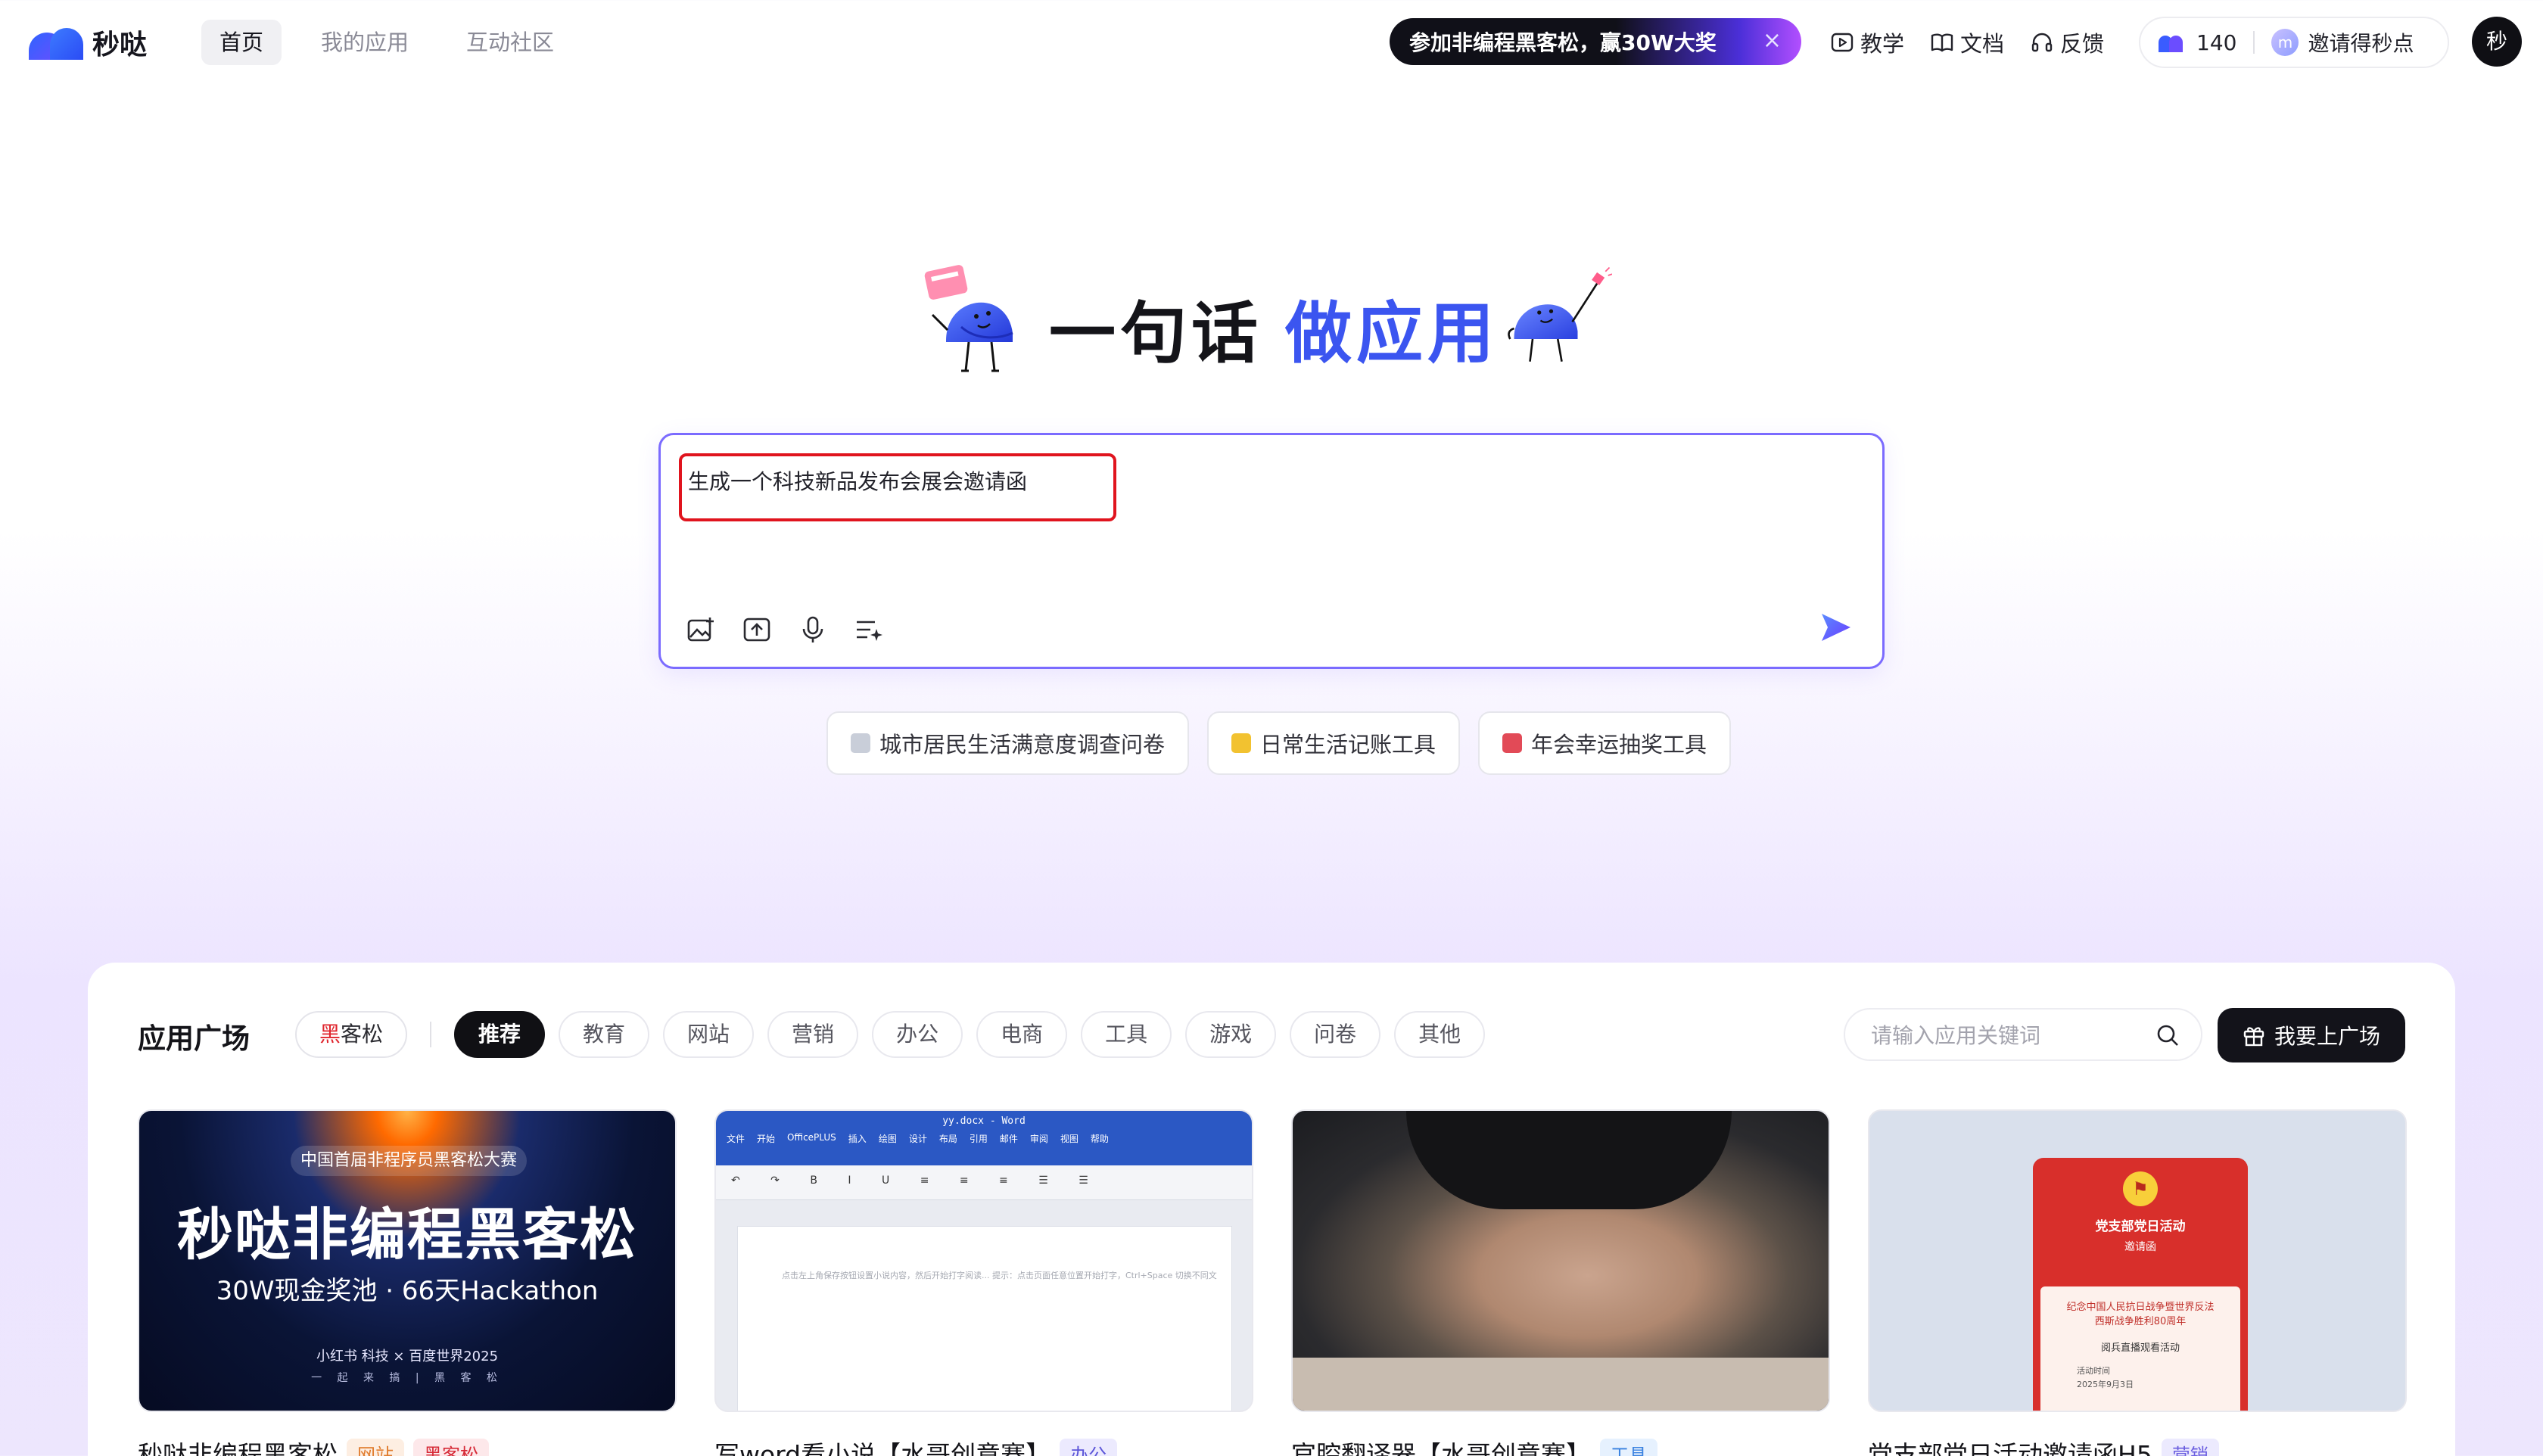  I want to click on header-tools: 教学 文档 反馈, so click(1967, 42).